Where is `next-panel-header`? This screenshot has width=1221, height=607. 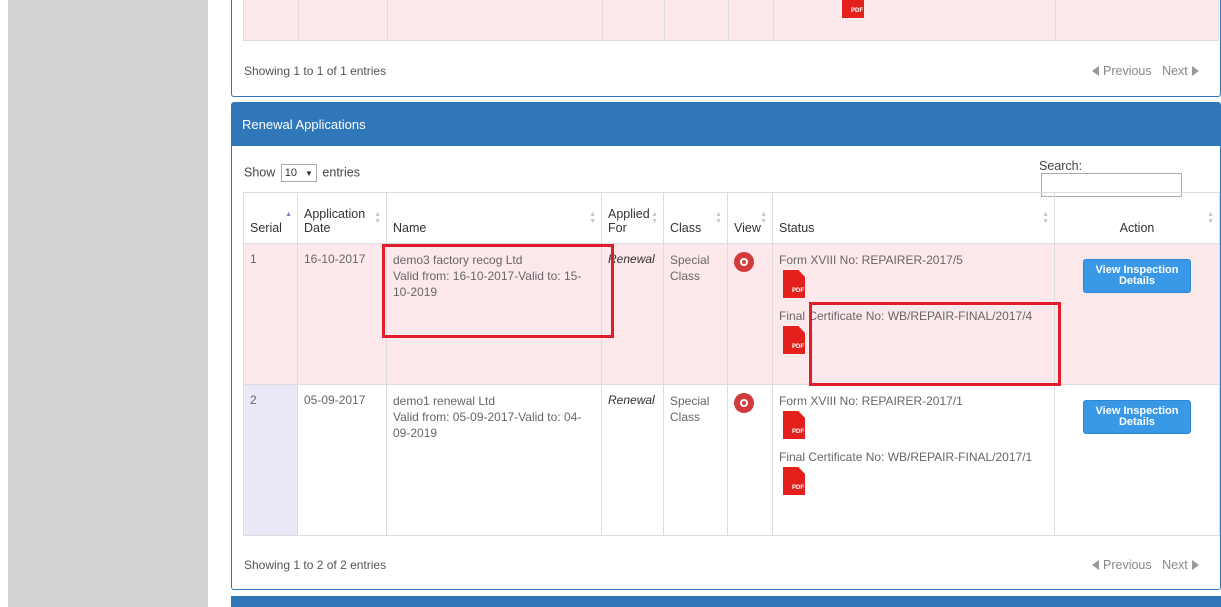 next-panel-header is located at coordinates (726, 601).